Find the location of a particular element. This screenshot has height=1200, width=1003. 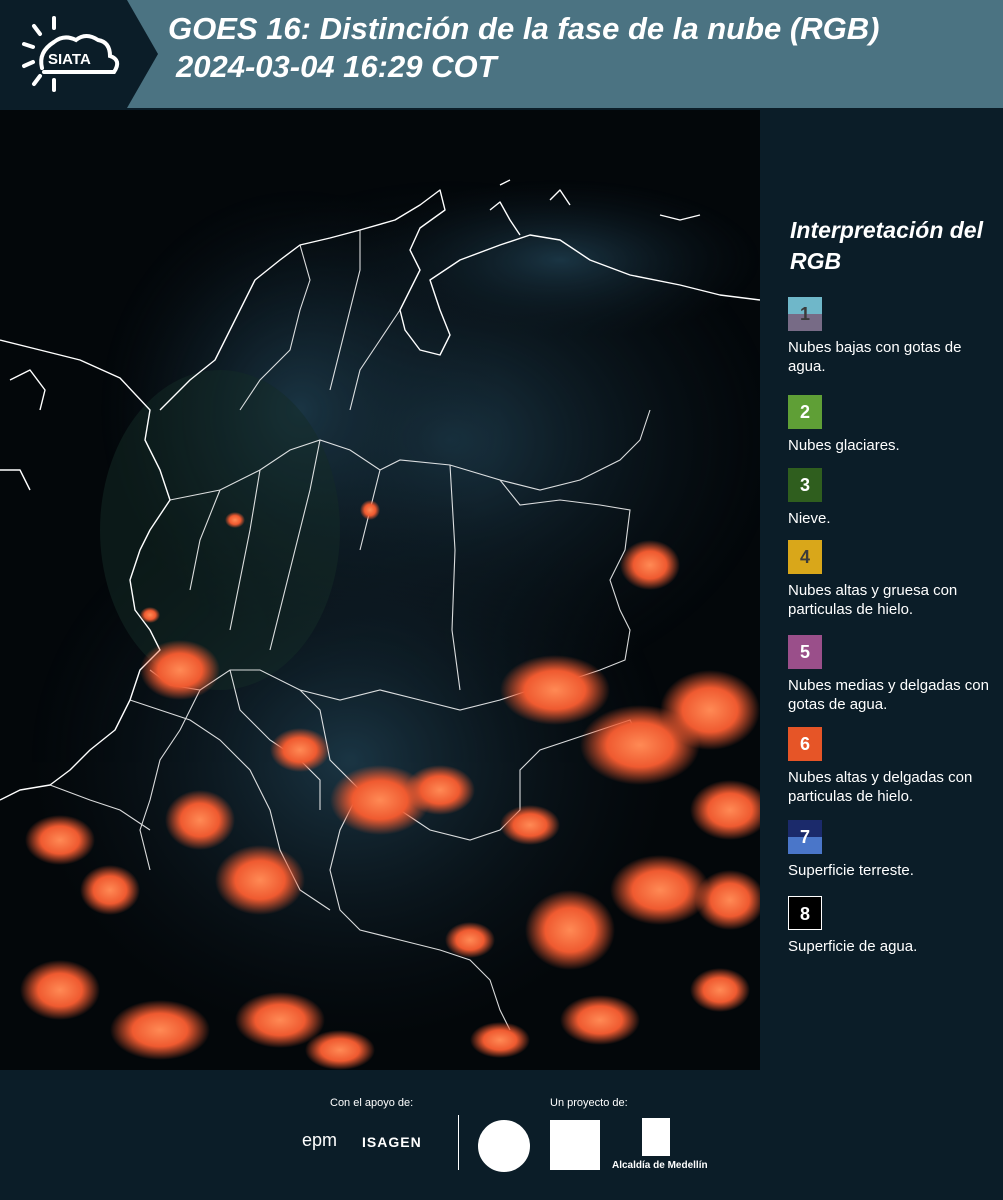

area-metropolitana-logo is located at coordinates (575, 1145).